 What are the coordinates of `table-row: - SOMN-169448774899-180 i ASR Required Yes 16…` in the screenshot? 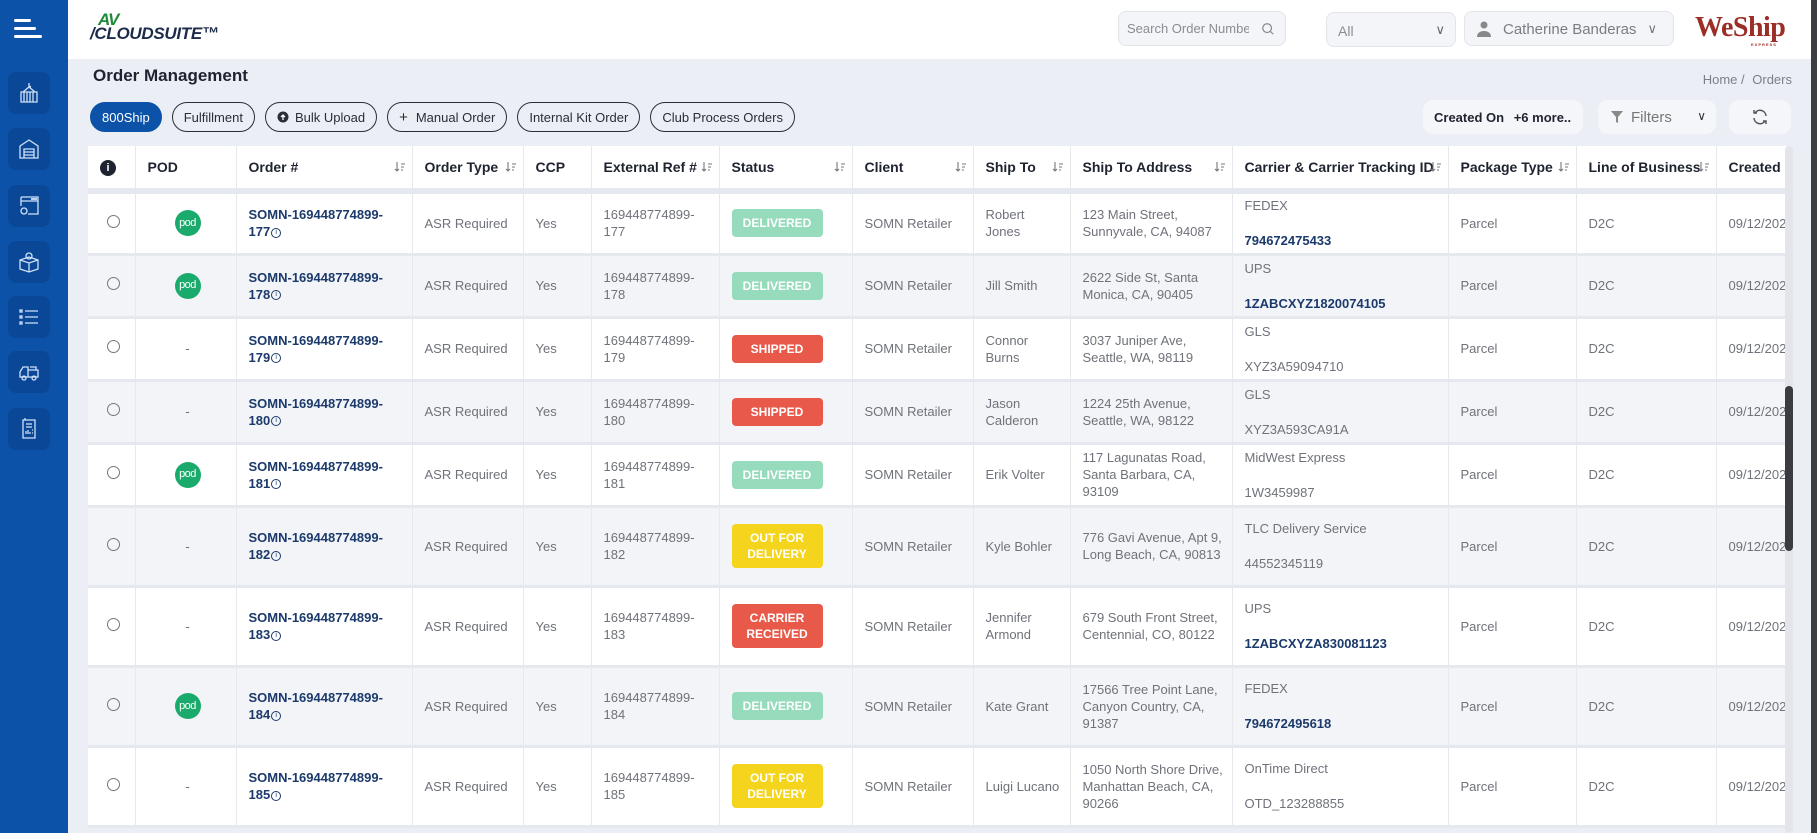 It's located at (937, 412).